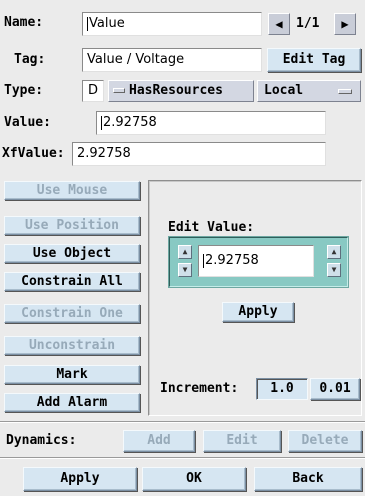 The width and height of the screenshot is (365, 496). I want to click on down-arrow-button: ▼, so click(185, 270).